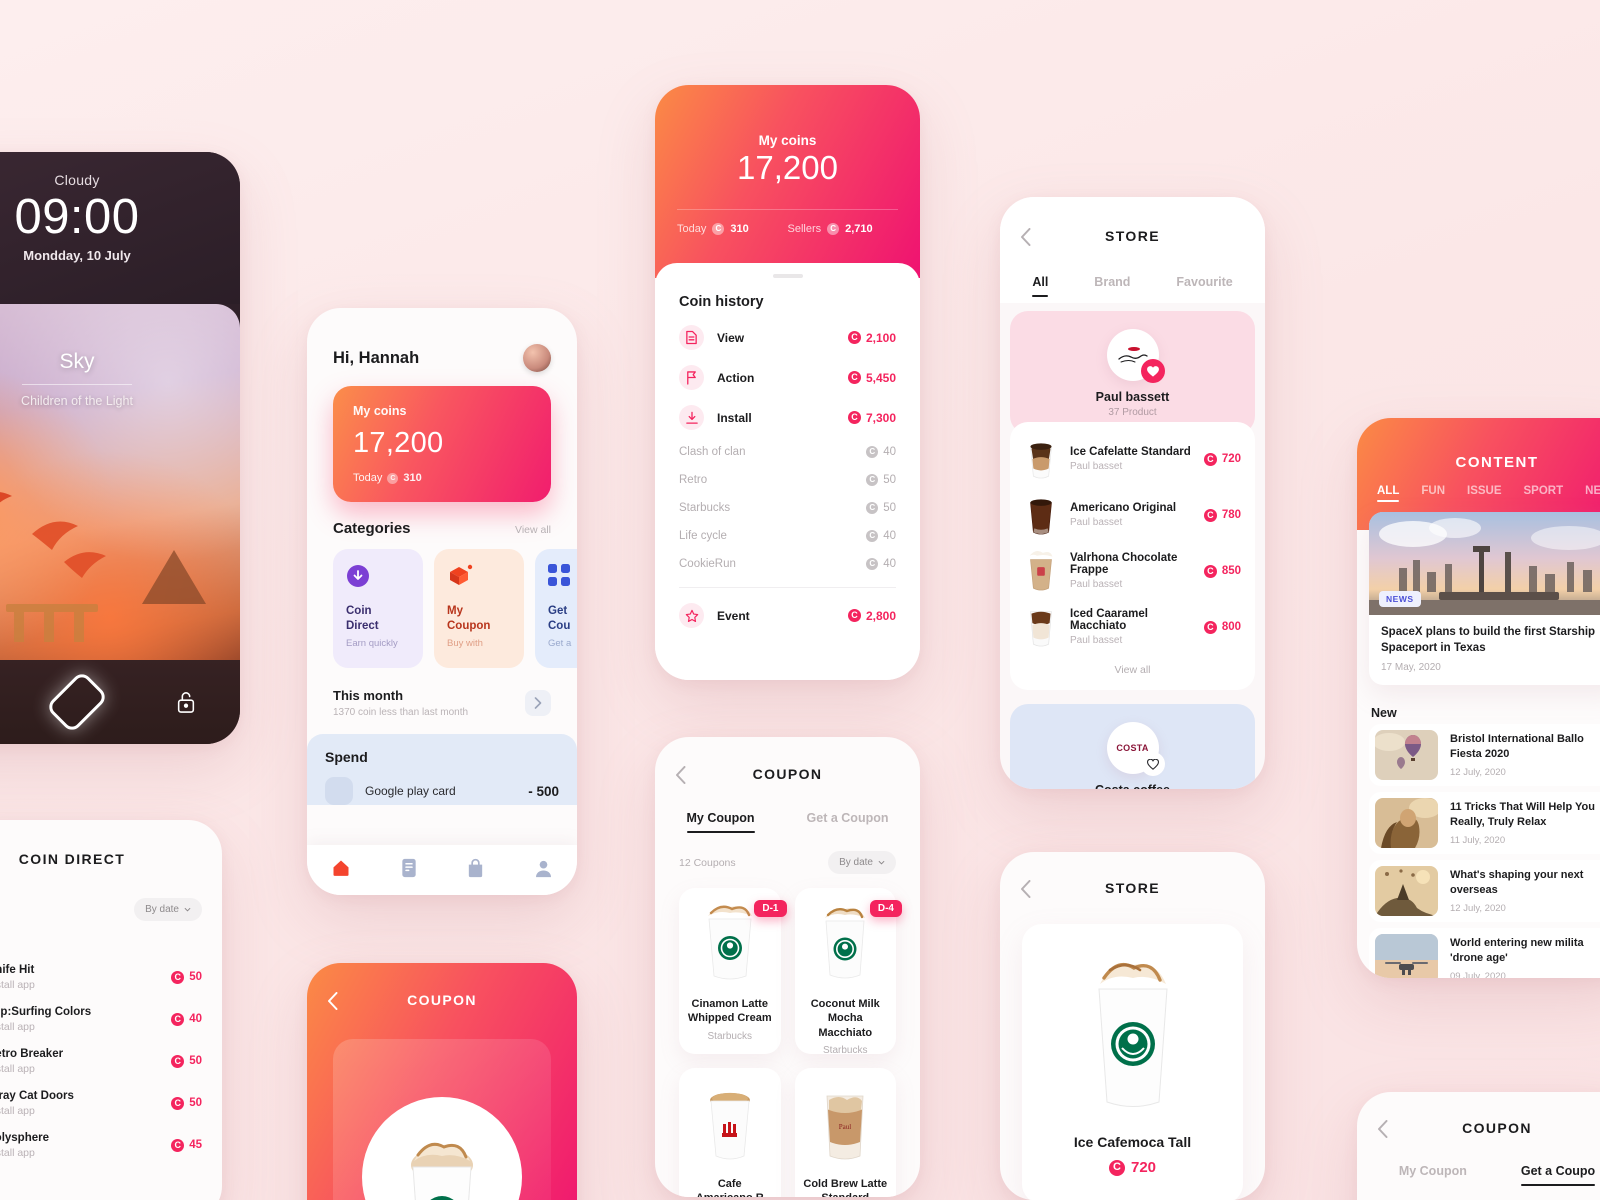 This screenshot has width=1600, height=1200. I want to click on history-sub-row: Clash of clan C 40, so click(787, 452).